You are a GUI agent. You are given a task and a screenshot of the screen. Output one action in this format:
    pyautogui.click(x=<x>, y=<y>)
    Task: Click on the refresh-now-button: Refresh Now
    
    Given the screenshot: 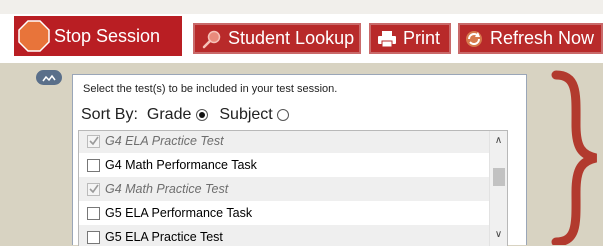 What is the action you would take?
    pyautogui.click(x=530, y=38)
    